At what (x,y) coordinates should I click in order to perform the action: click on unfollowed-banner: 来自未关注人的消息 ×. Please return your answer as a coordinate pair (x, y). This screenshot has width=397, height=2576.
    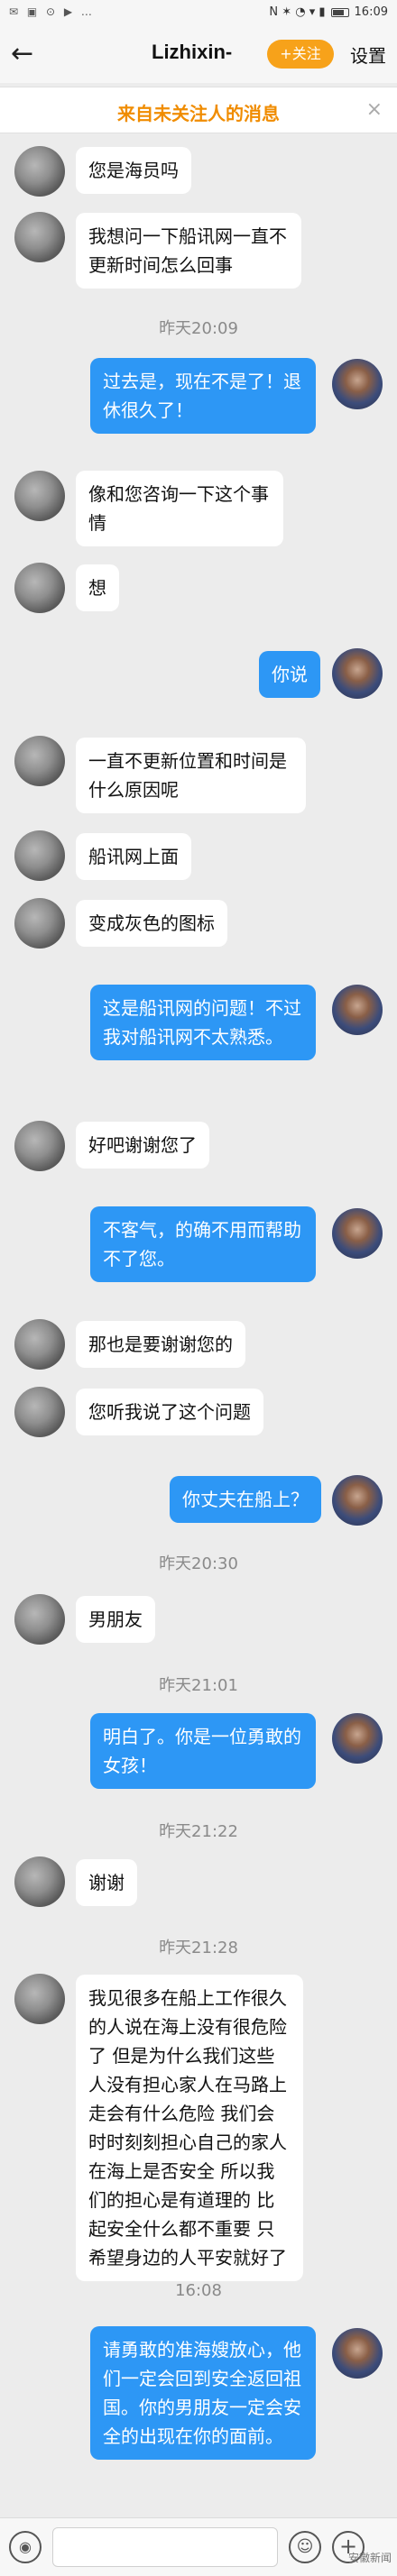
    Looking at the image, I should click on (198, 110).